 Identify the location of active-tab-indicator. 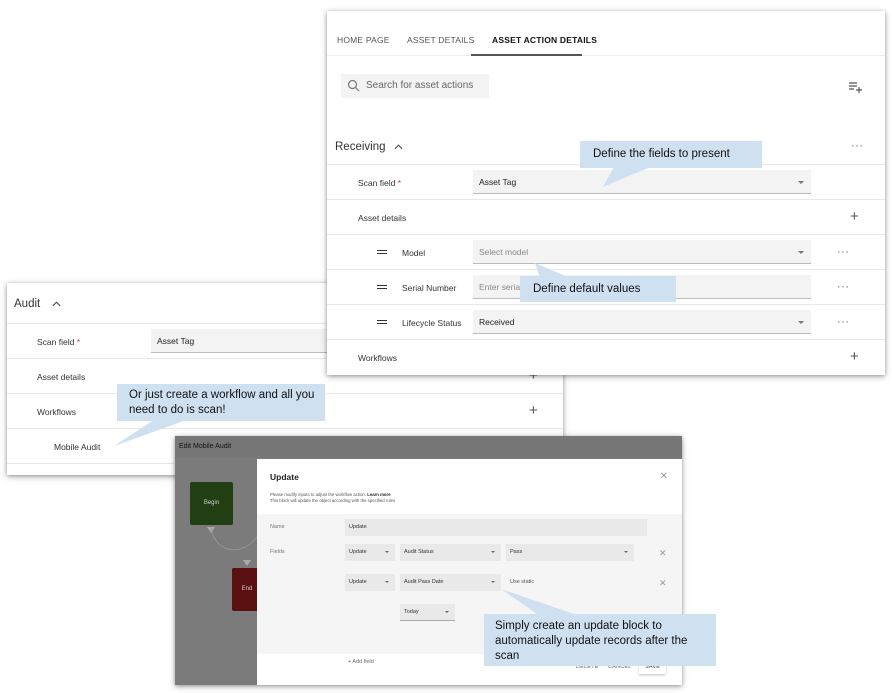
(526, 55).